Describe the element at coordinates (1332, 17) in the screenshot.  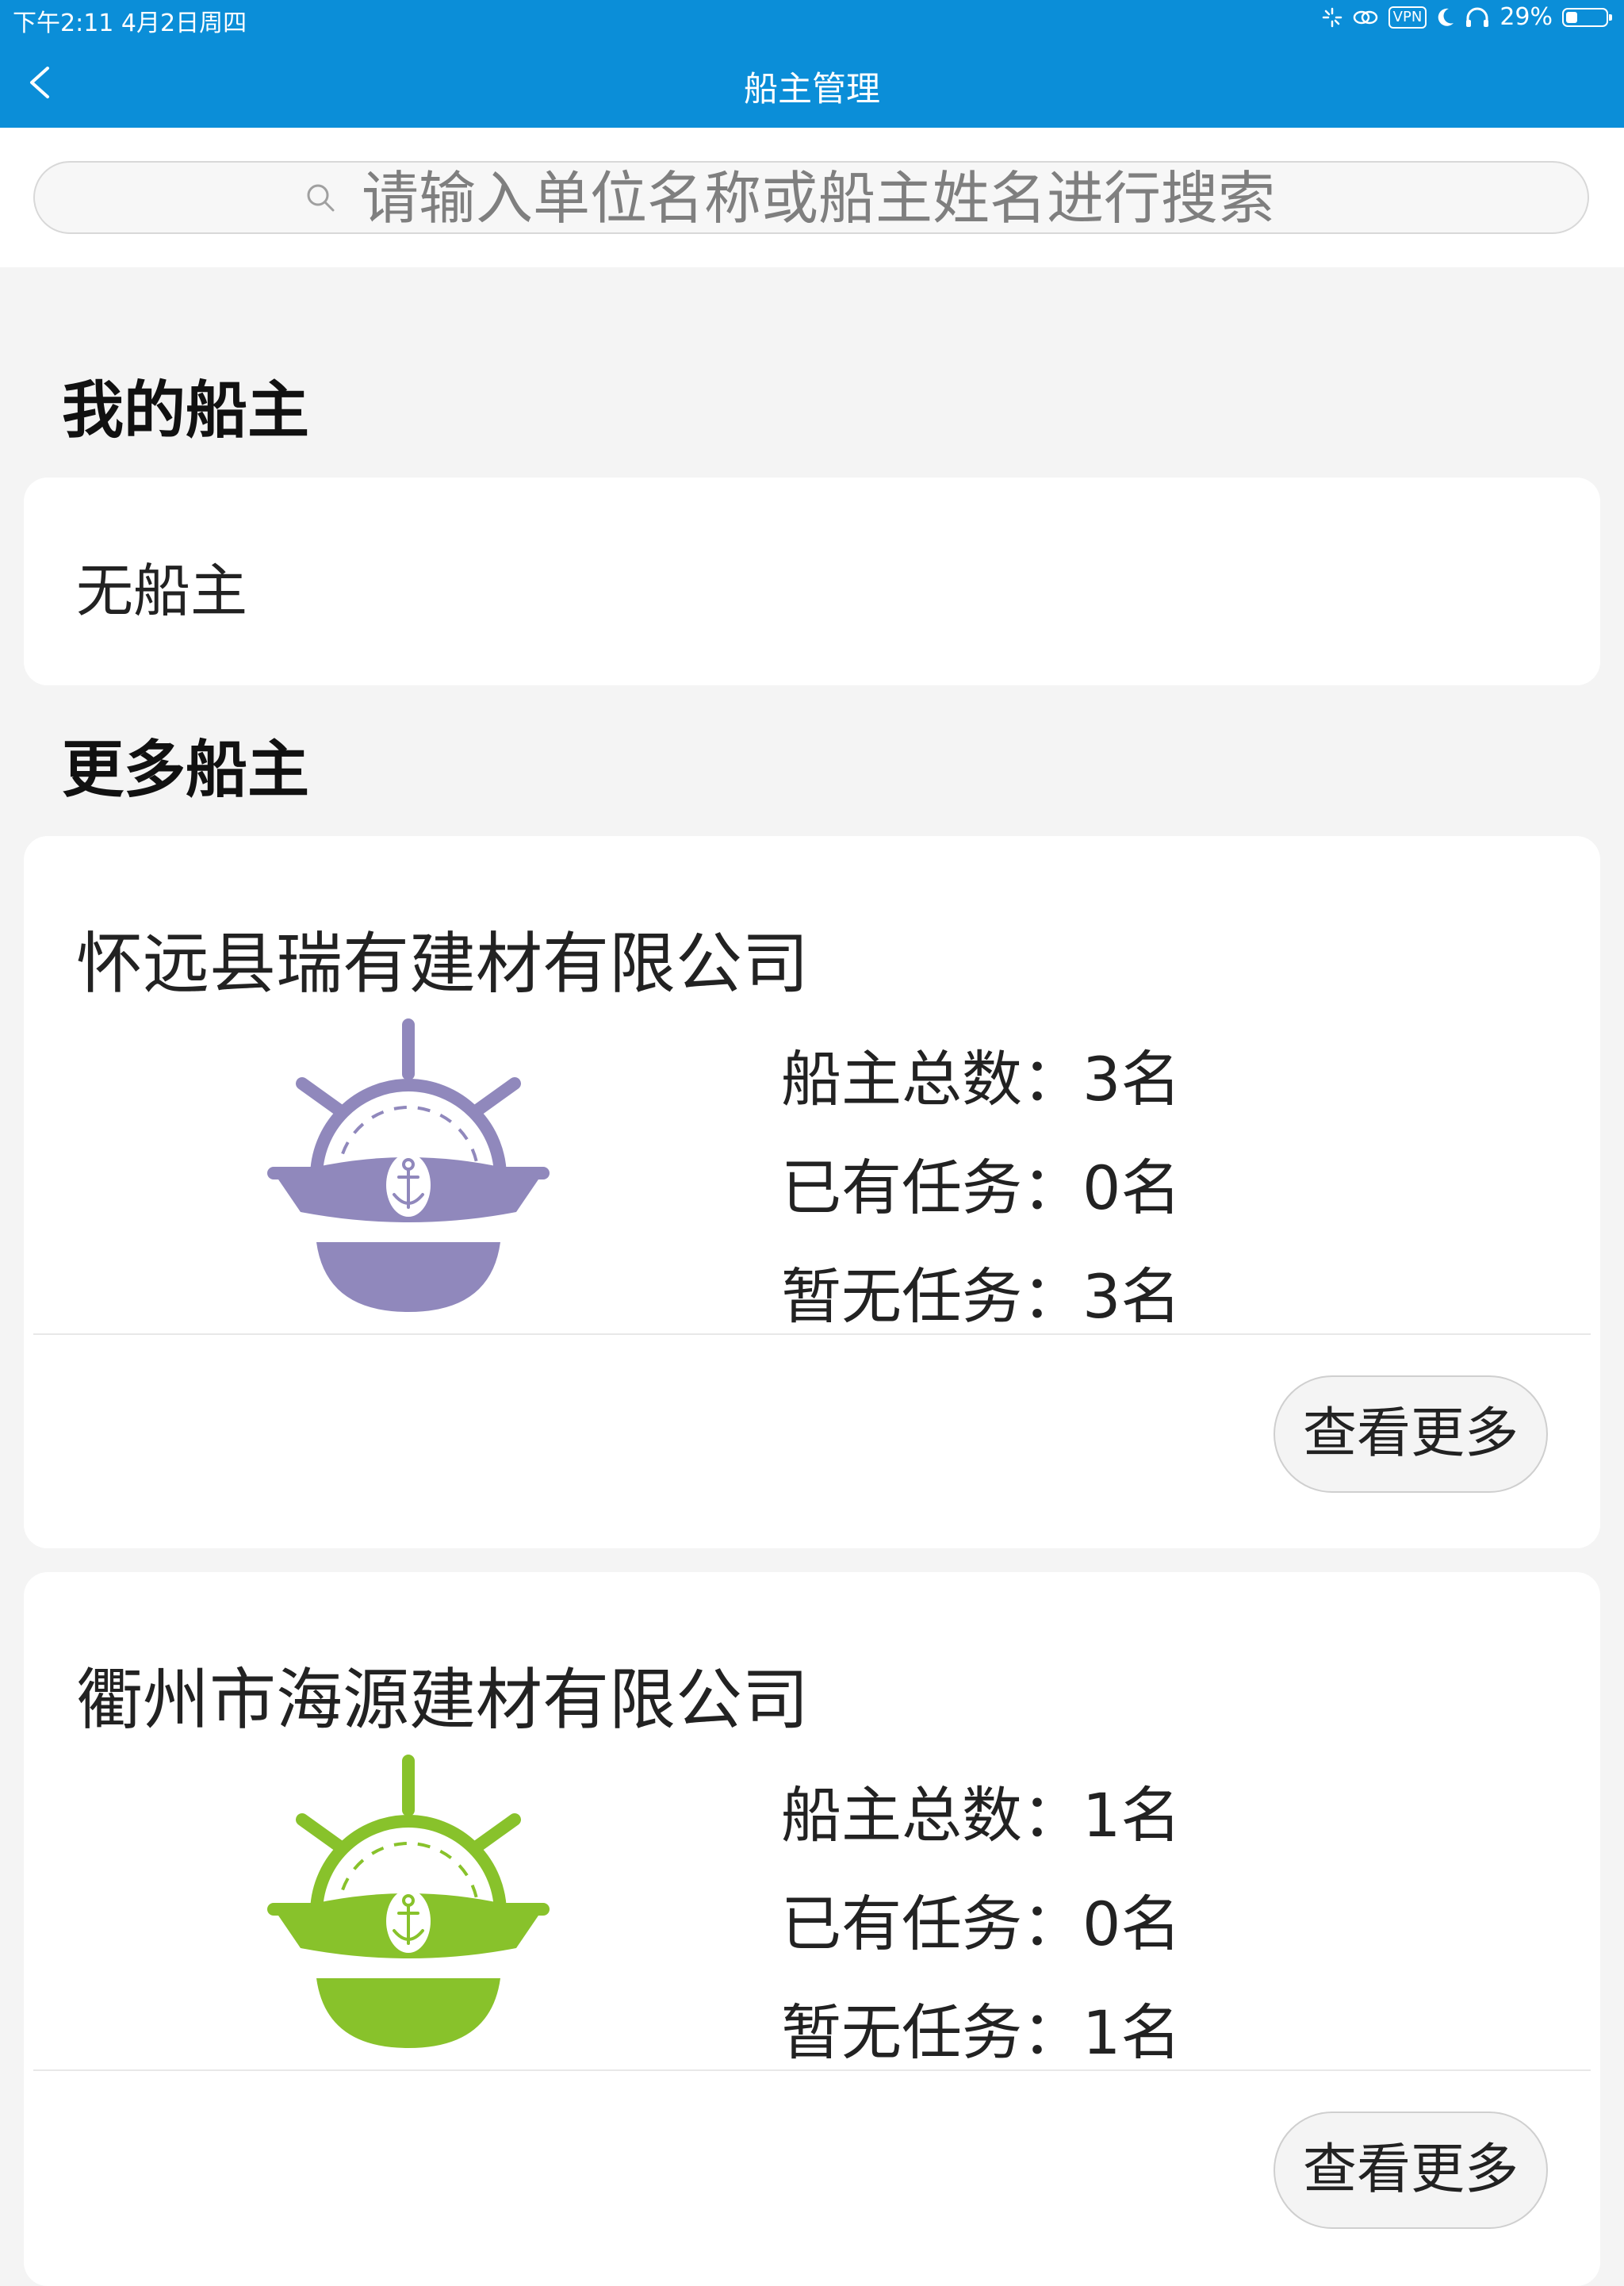
I see `sync-icon` at that location.